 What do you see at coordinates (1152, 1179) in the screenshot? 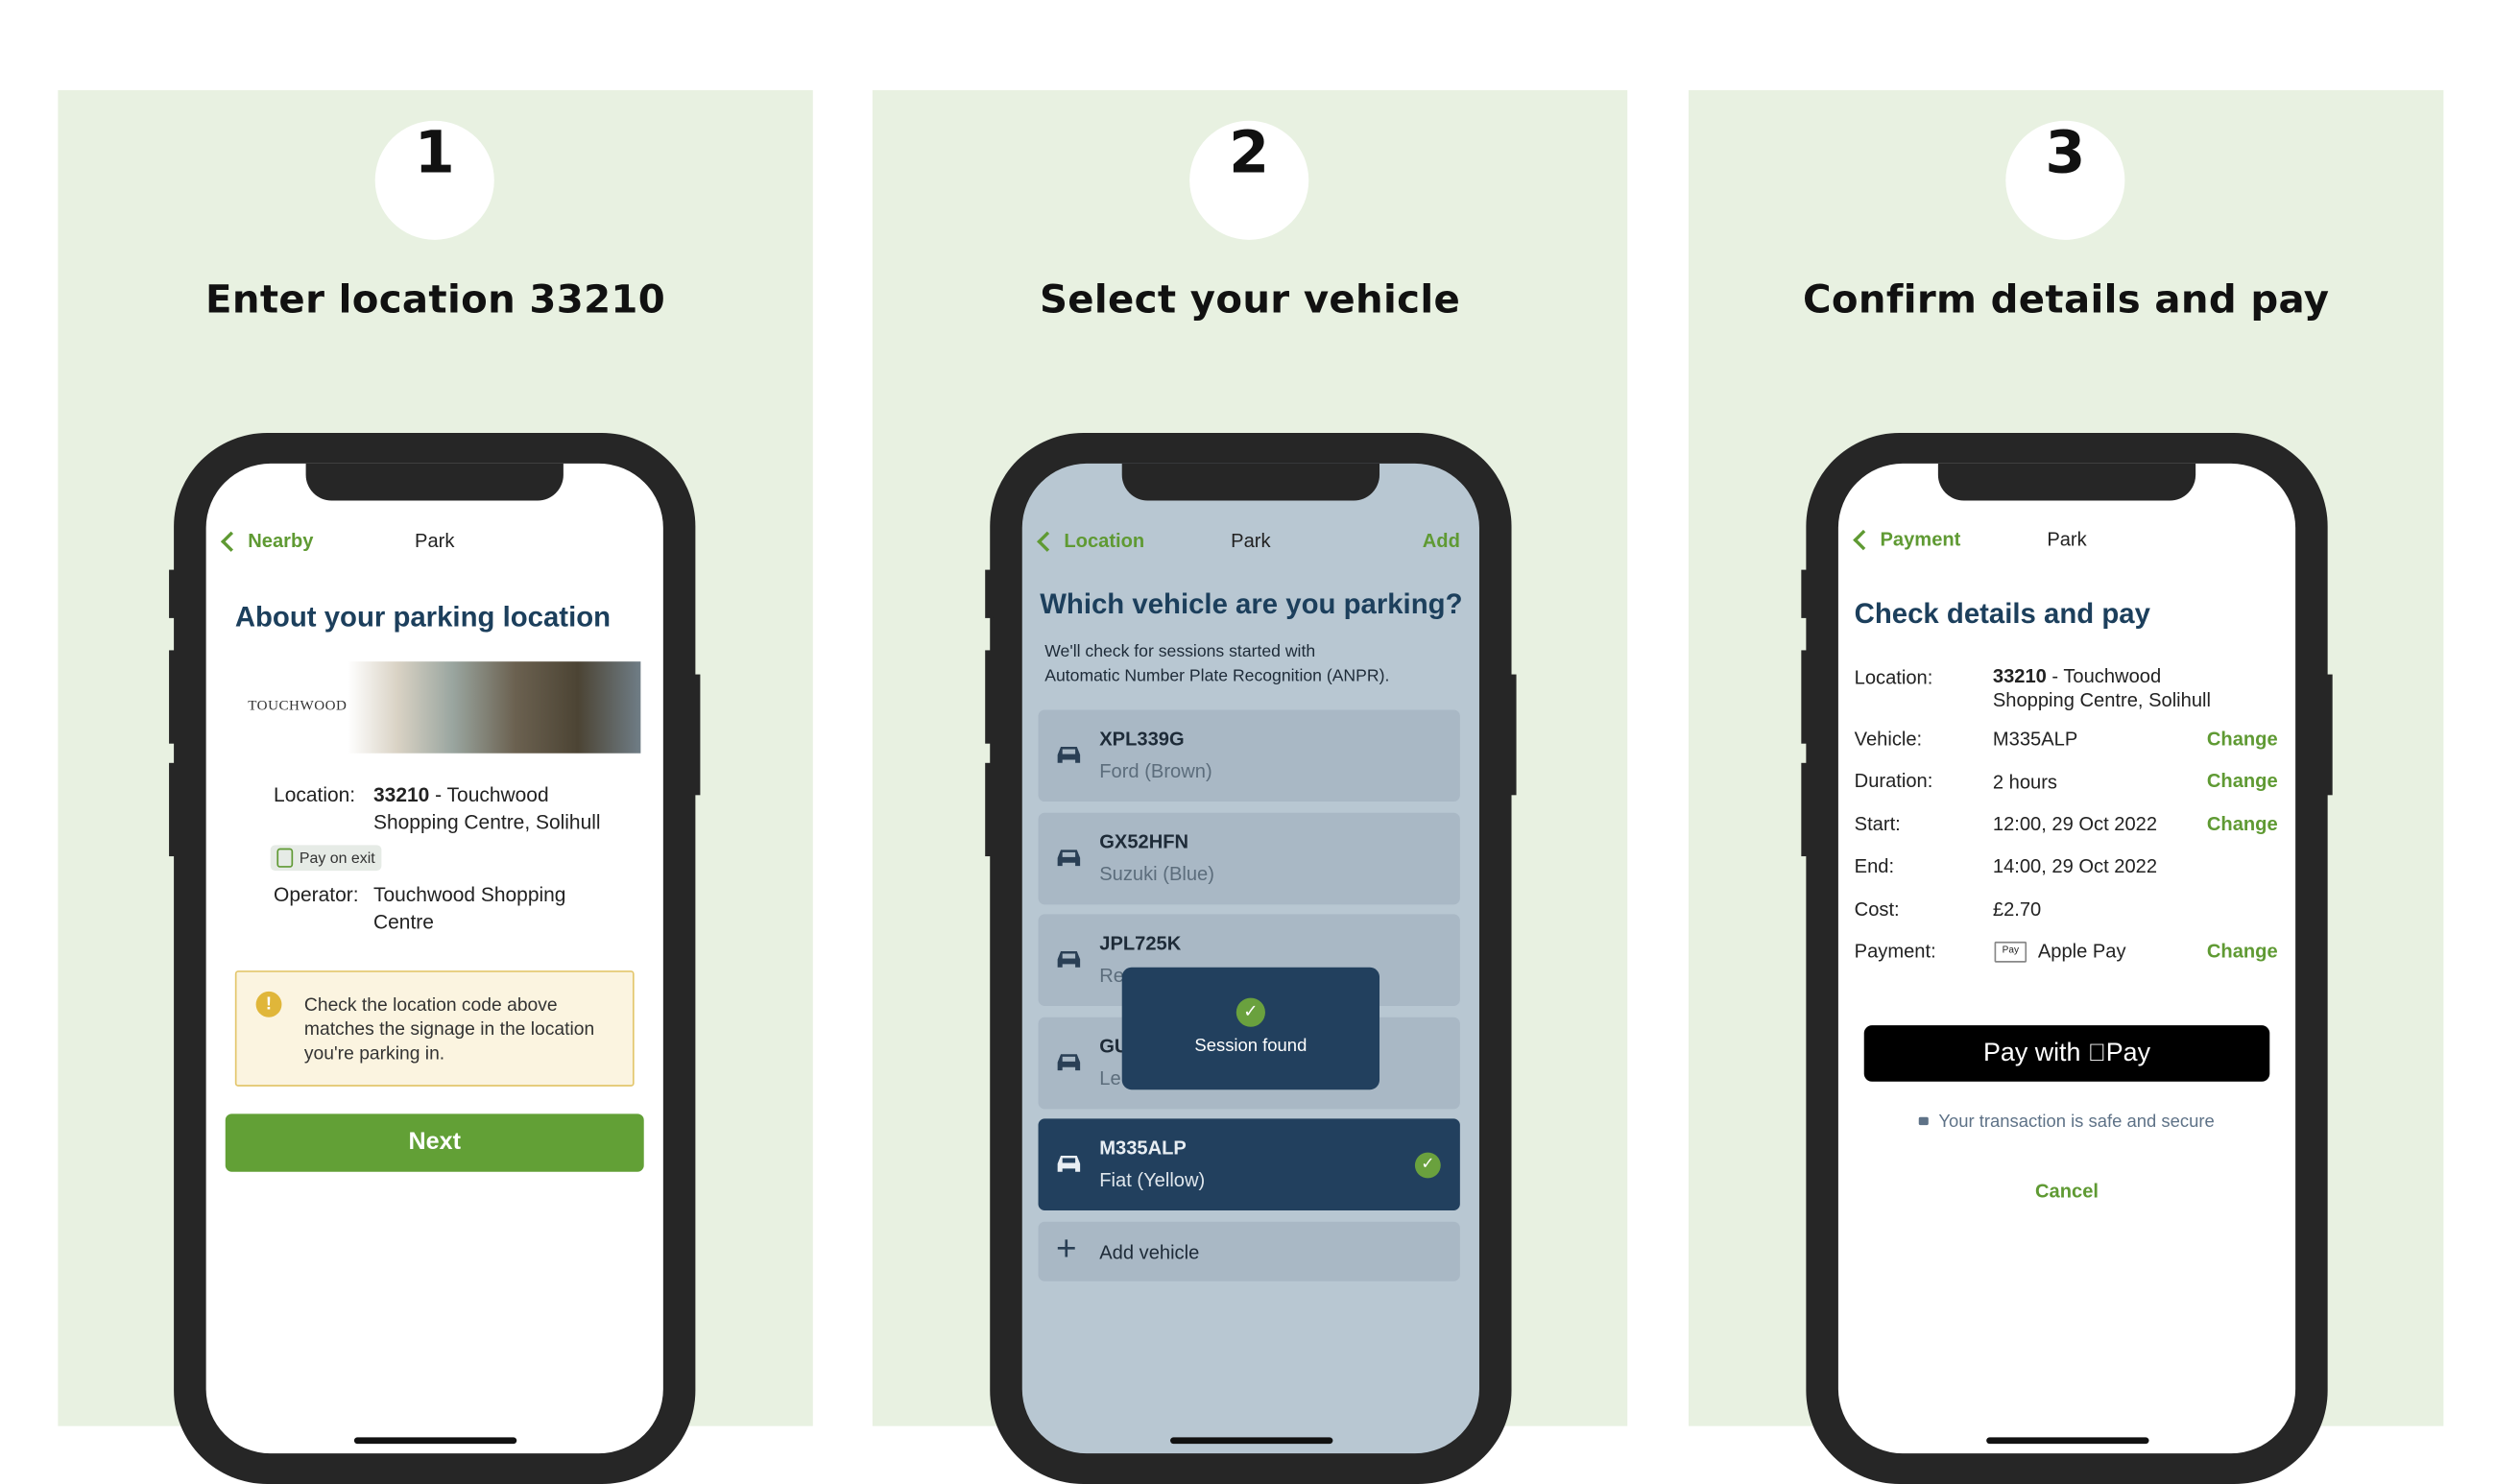
I see `vehicle-description: Fiat (Yellow)` at bounding box center [1152, 1179].